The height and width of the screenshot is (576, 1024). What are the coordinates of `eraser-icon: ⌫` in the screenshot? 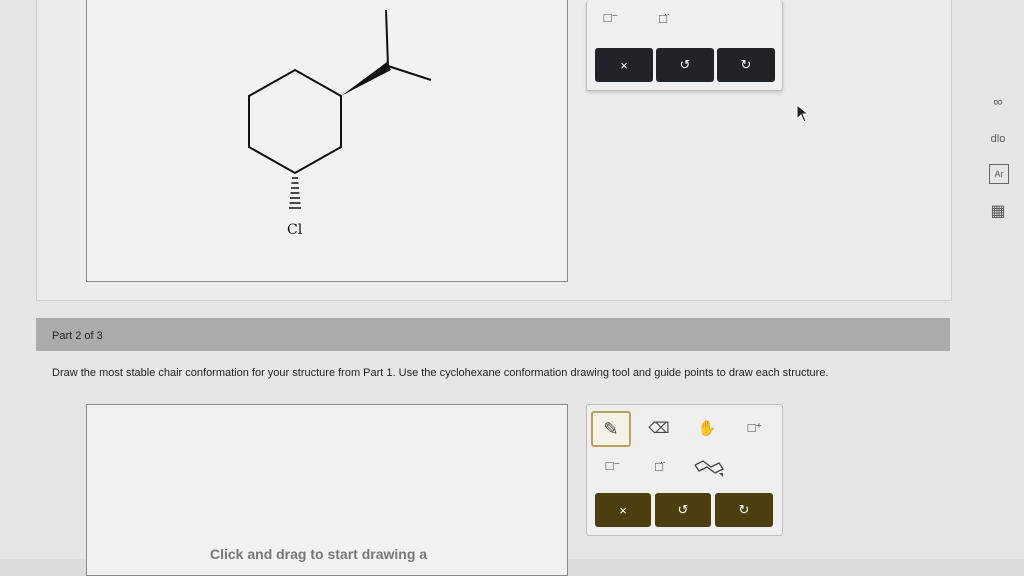 It's located at (659, 428).